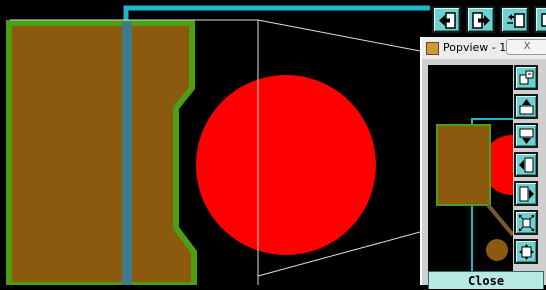 Image resolution: width=546 pixels, height=290 pixels. I want to click on arrow-up-box-icon, so click(526, 107).